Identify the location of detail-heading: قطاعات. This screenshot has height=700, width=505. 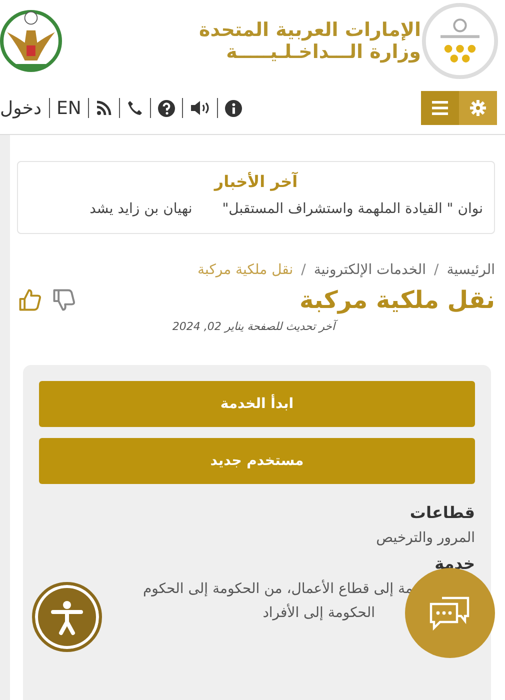
(441, 512).